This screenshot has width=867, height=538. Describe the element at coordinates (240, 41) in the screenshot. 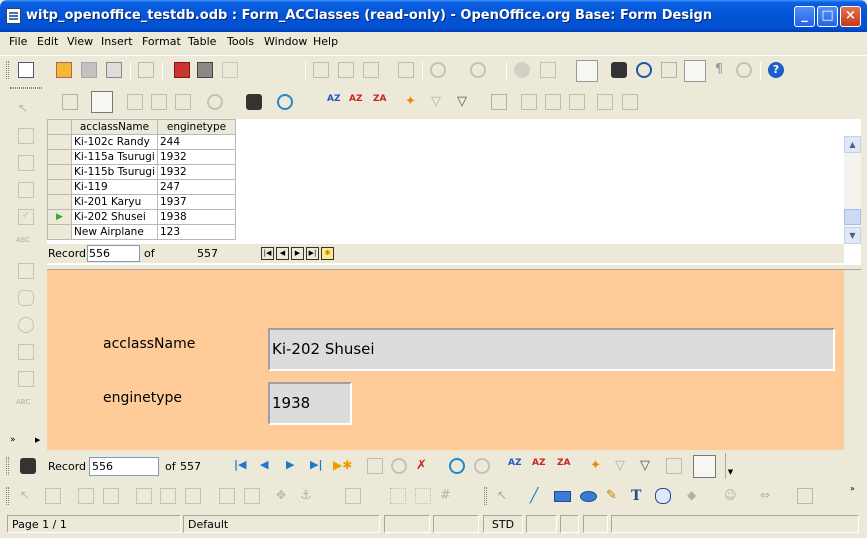

I see `menu-tools: Tools` at that location.